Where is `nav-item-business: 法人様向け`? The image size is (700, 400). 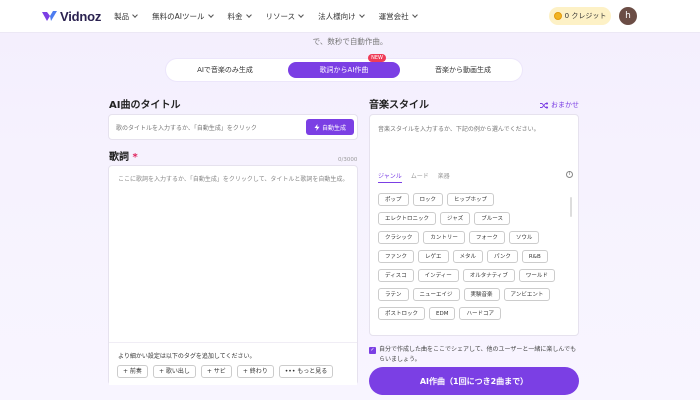 nav-item-business: 法人様向け is located at coordinates (341, 16).